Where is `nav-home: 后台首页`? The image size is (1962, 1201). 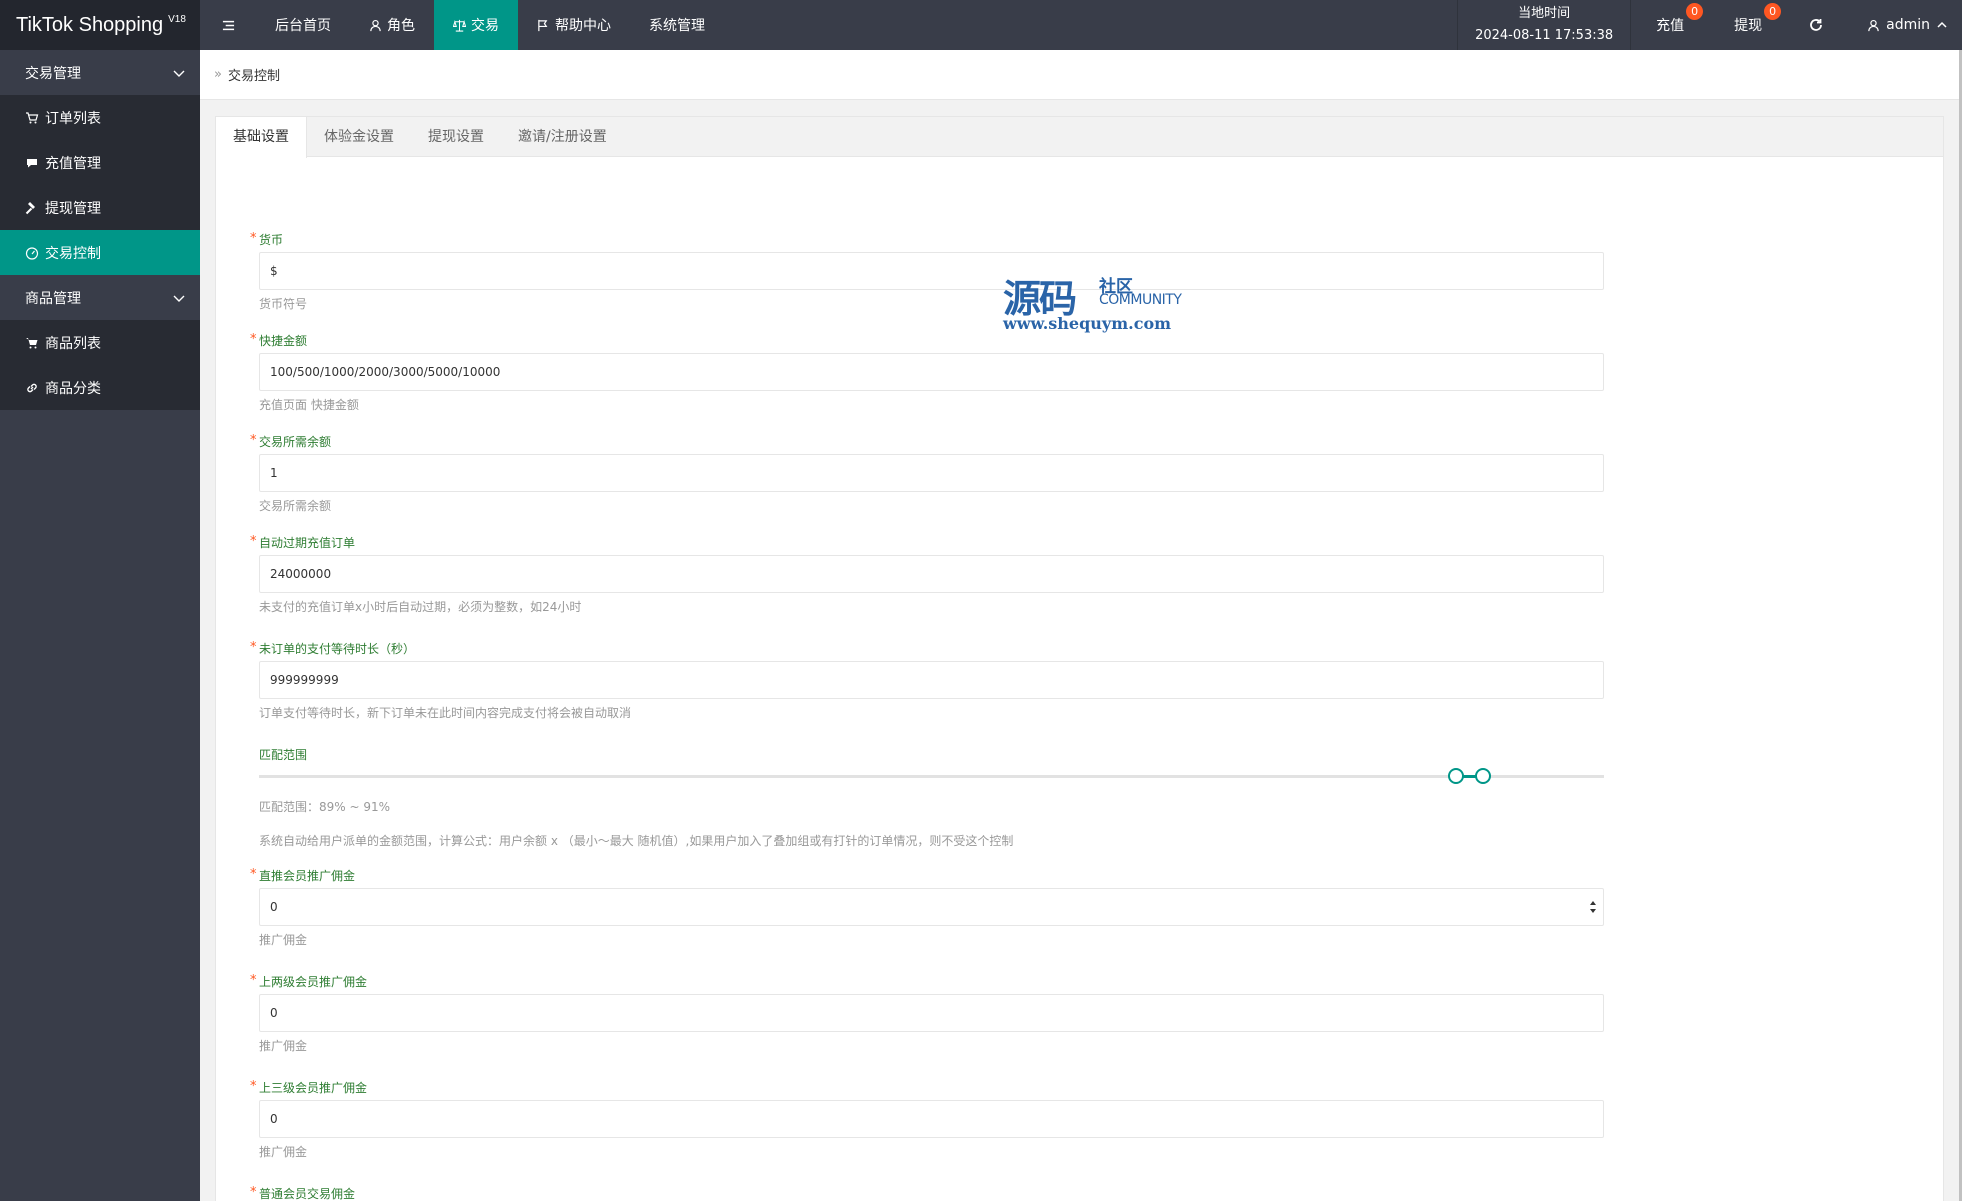
nav-home: 后台首页 is located at coordinates (303, 25).